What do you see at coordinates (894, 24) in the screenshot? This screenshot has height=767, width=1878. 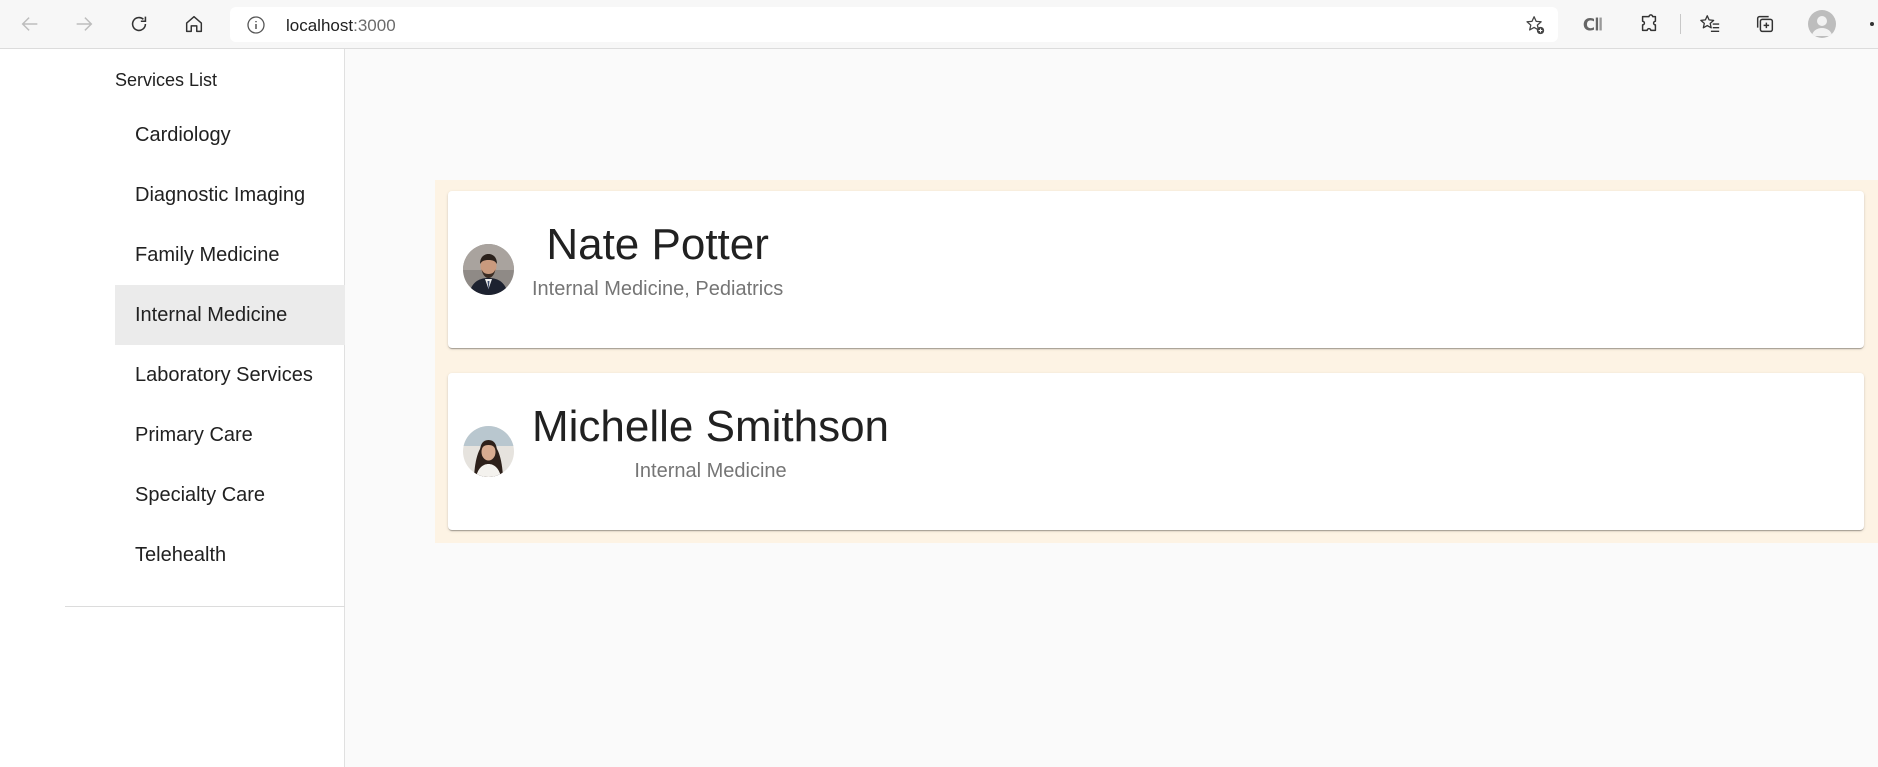 I see `address-bar: localhost:3000` at bounding box center [894, 24].